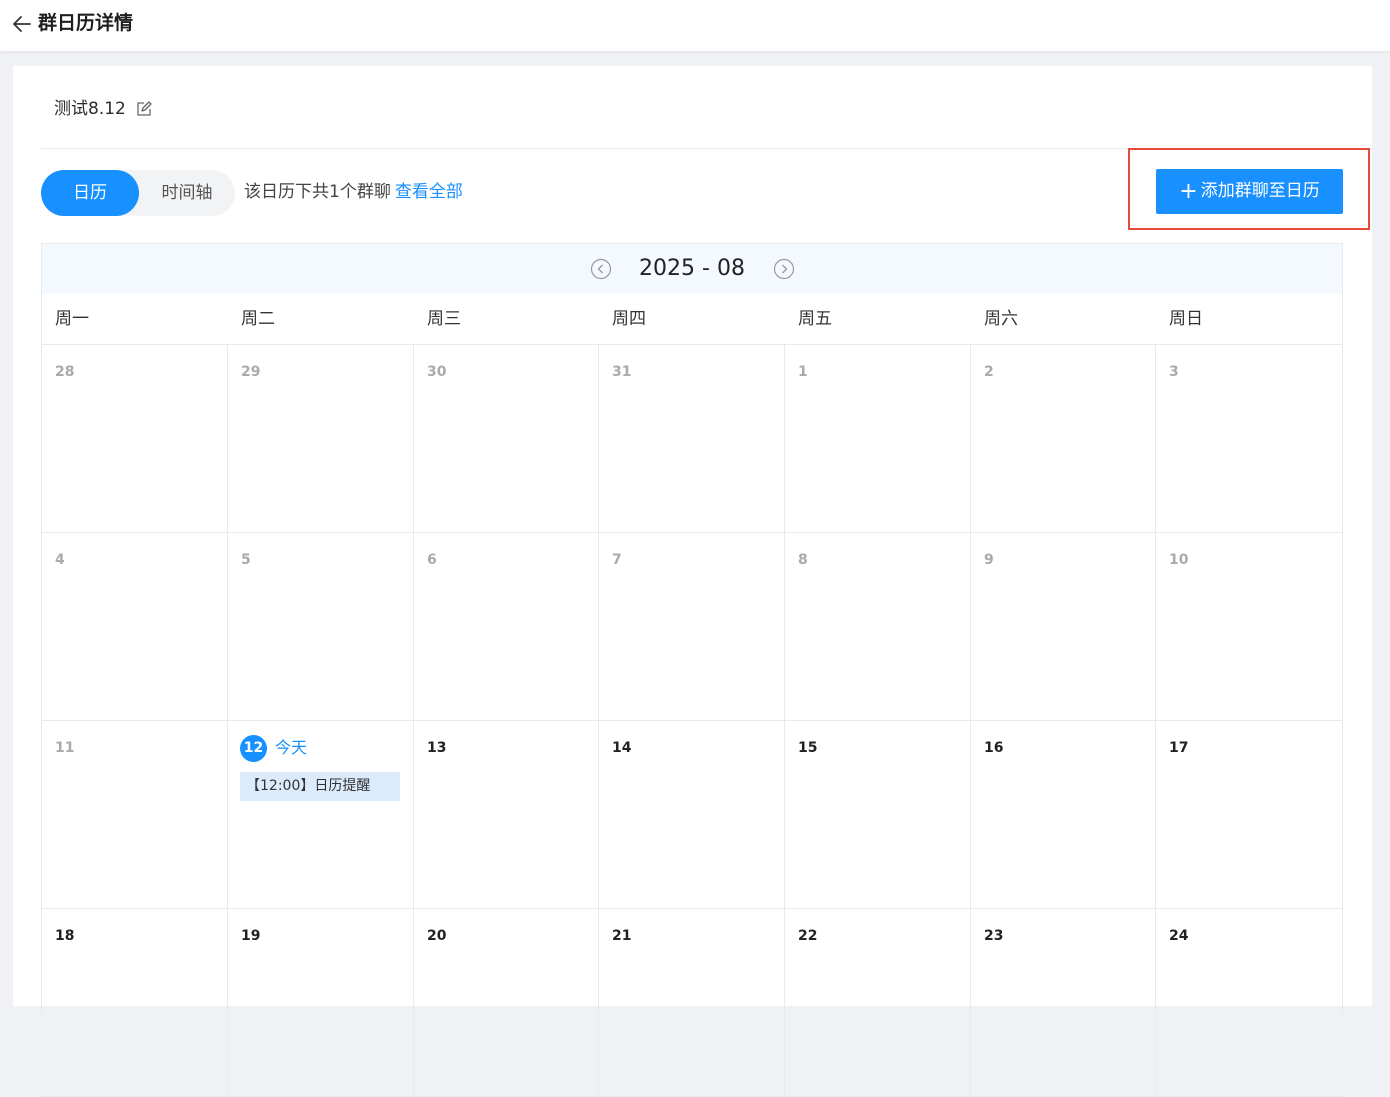 The width and height of the screenshot is (1390, 1097). I want to click on calendar-day-cell: 8, so click(878, 627).